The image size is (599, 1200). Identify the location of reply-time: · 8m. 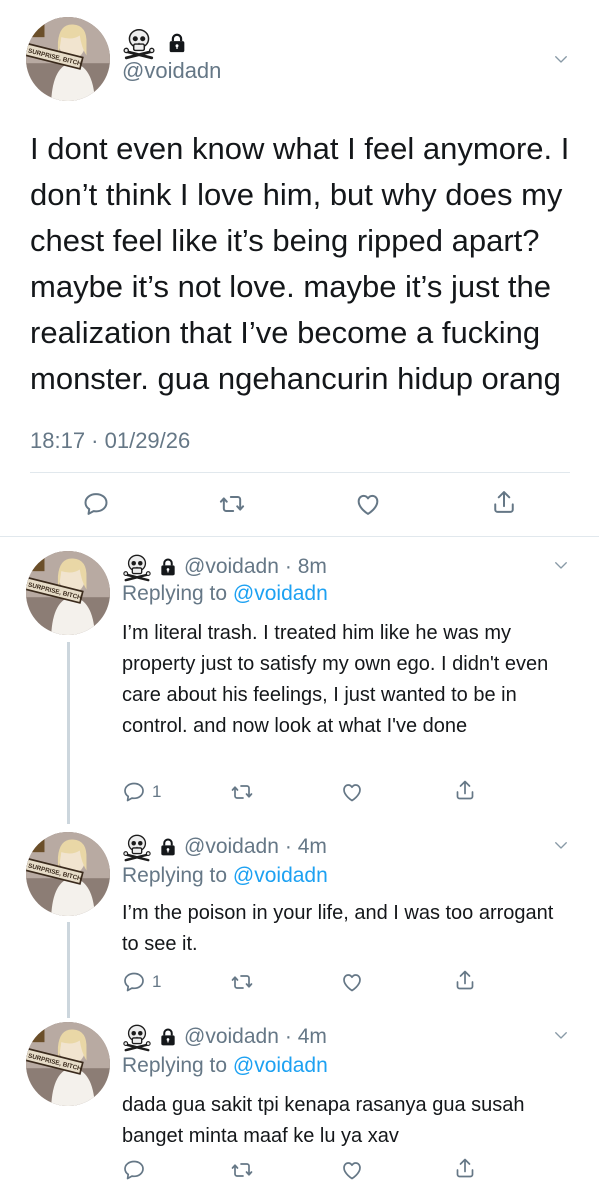
(305, 566).